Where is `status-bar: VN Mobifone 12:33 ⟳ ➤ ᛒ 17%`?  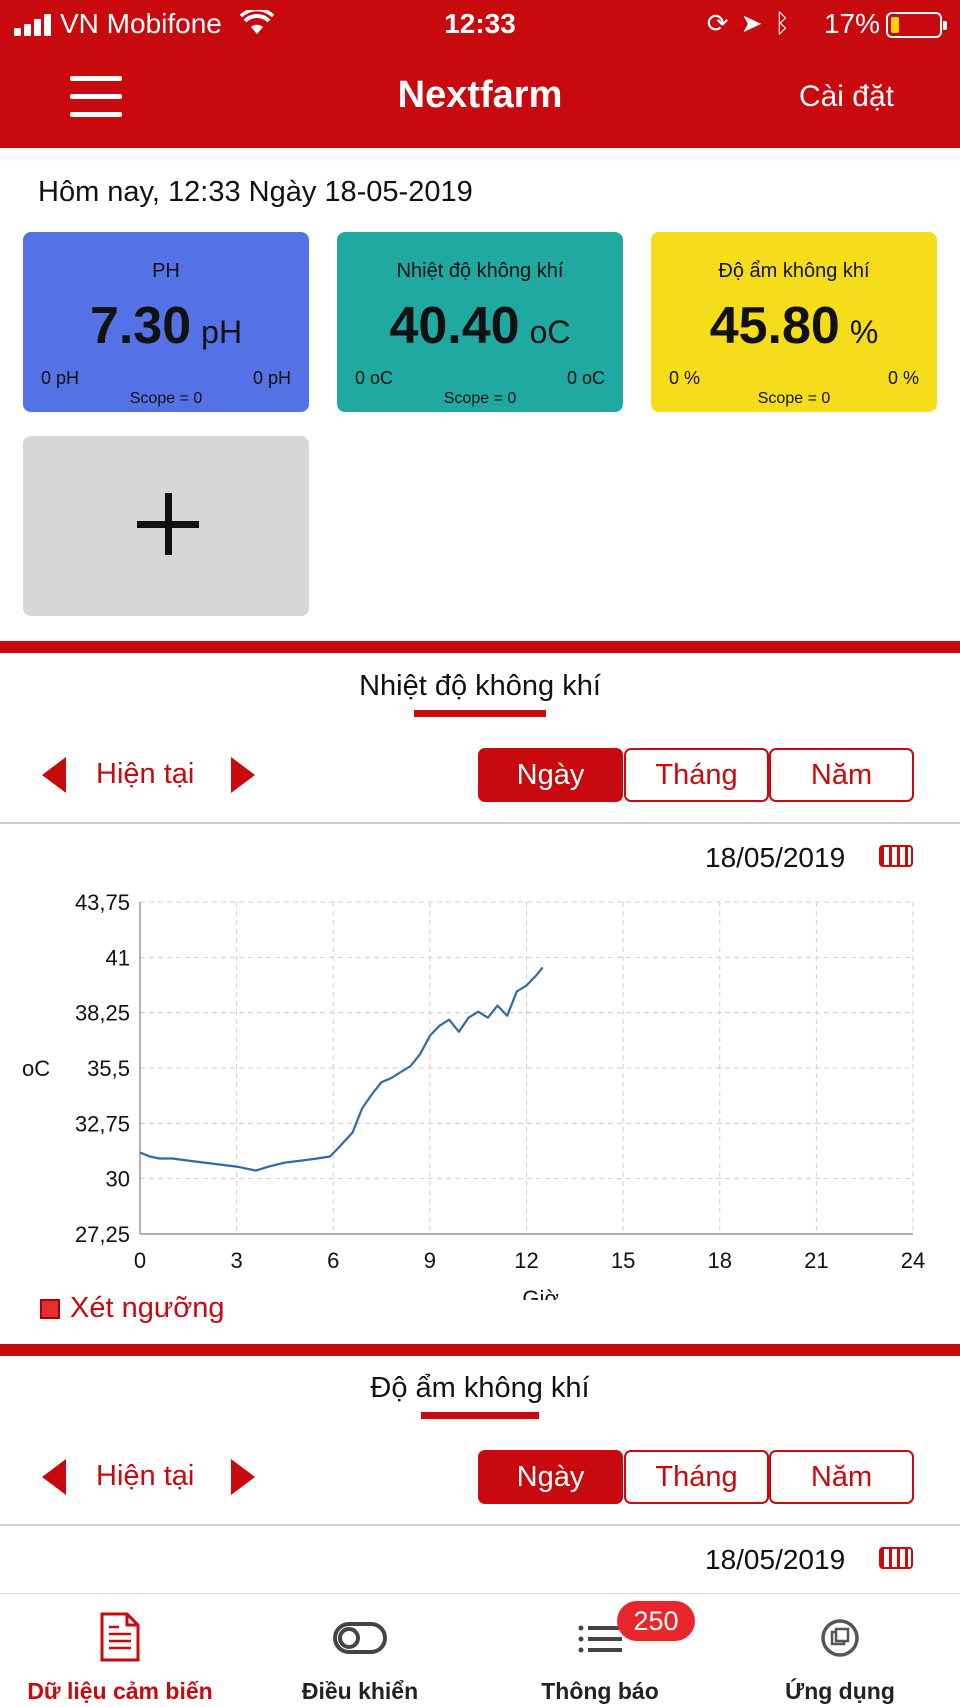 status-bar: VN Mobifone 12:33 ⟳ ➤ ᛒ 17% is located at coordinates (480, 24).